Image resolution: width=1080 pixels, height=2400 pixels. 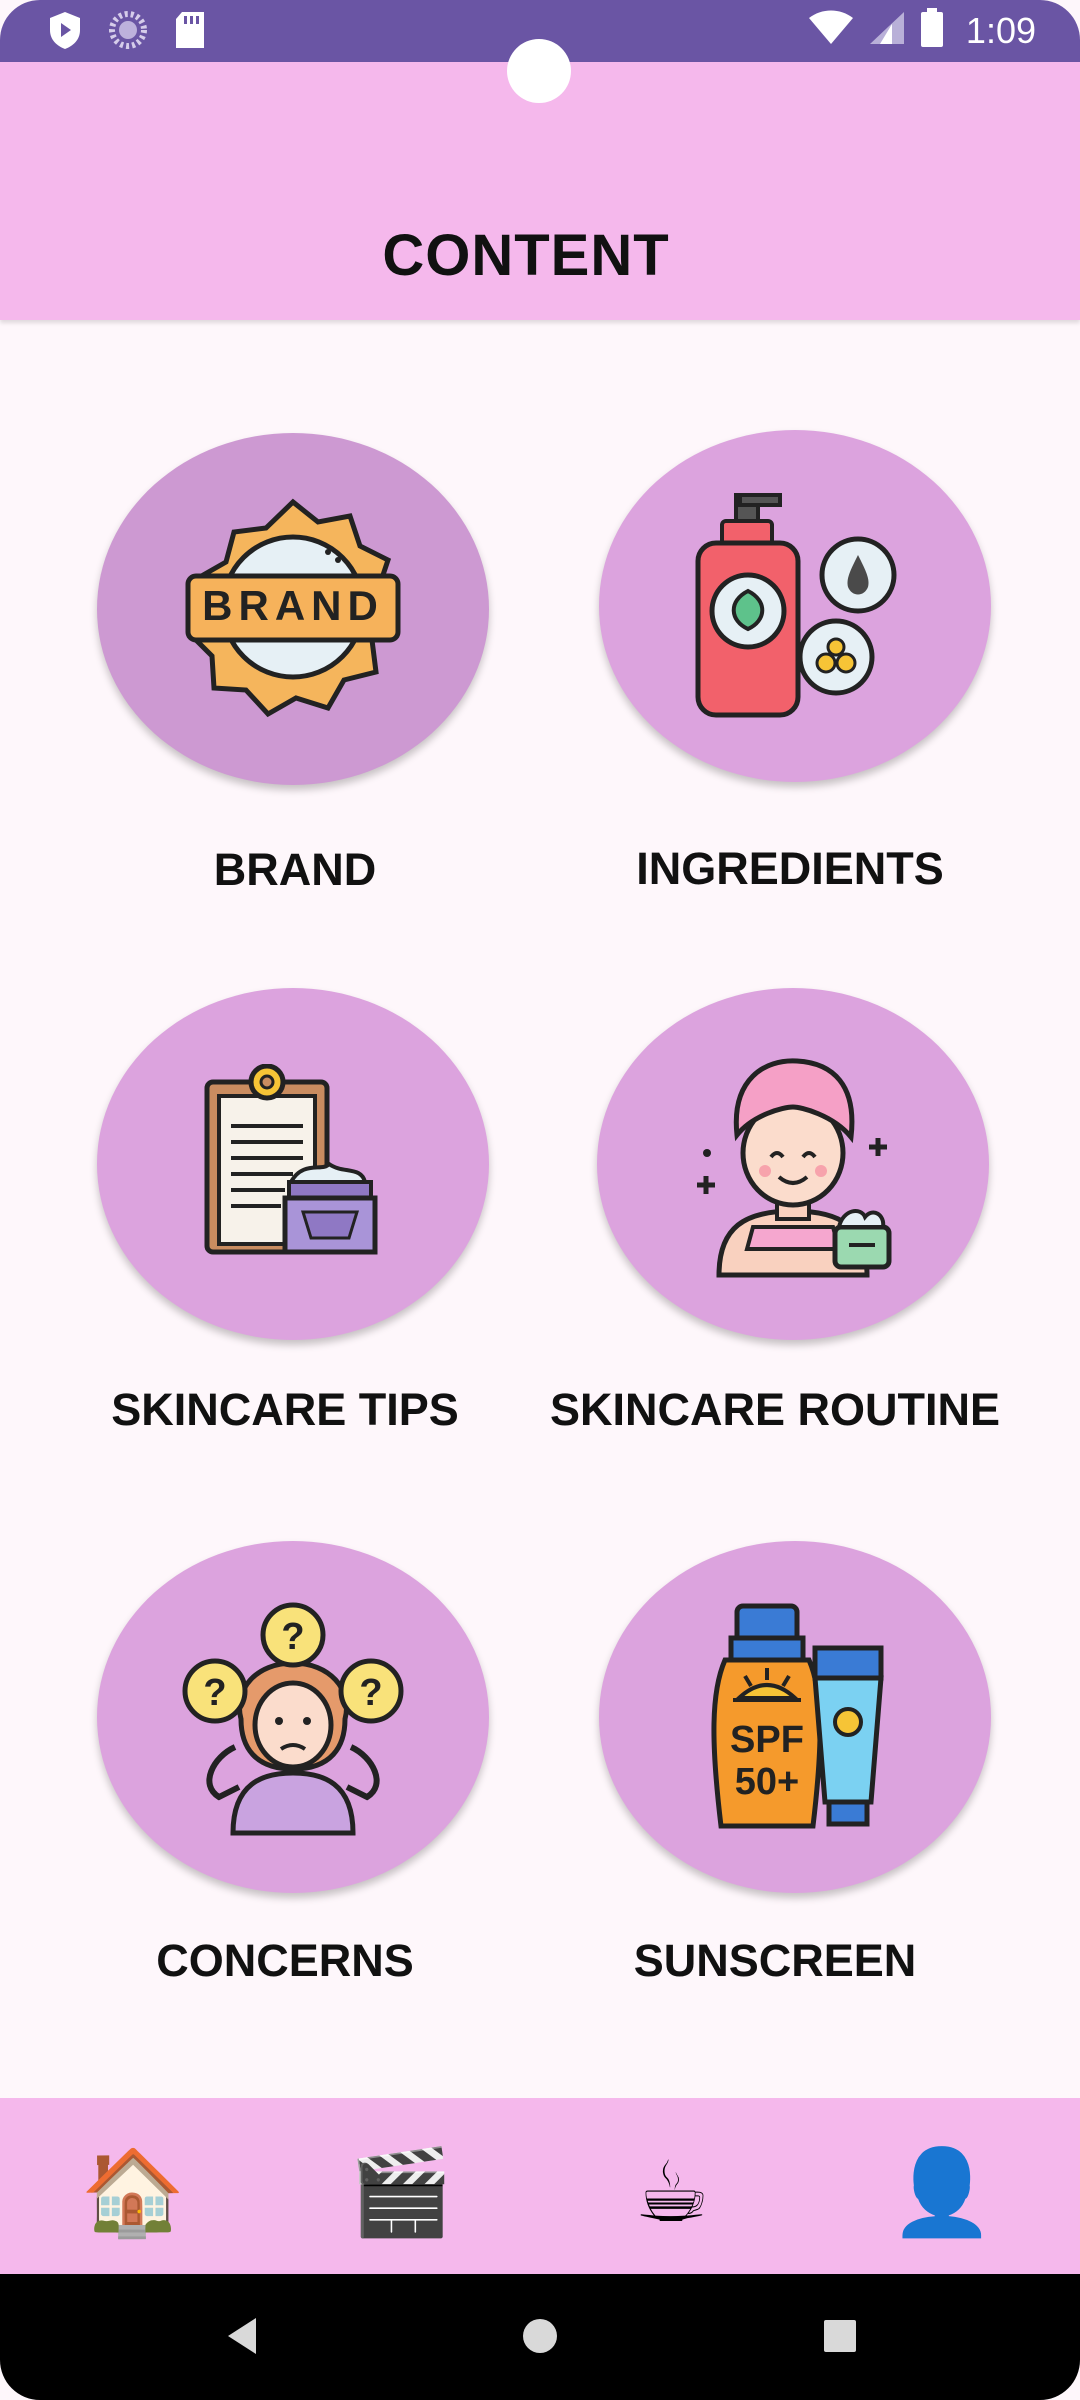 I want to click on brand-button: BRAND, so click(x=293, y=609).